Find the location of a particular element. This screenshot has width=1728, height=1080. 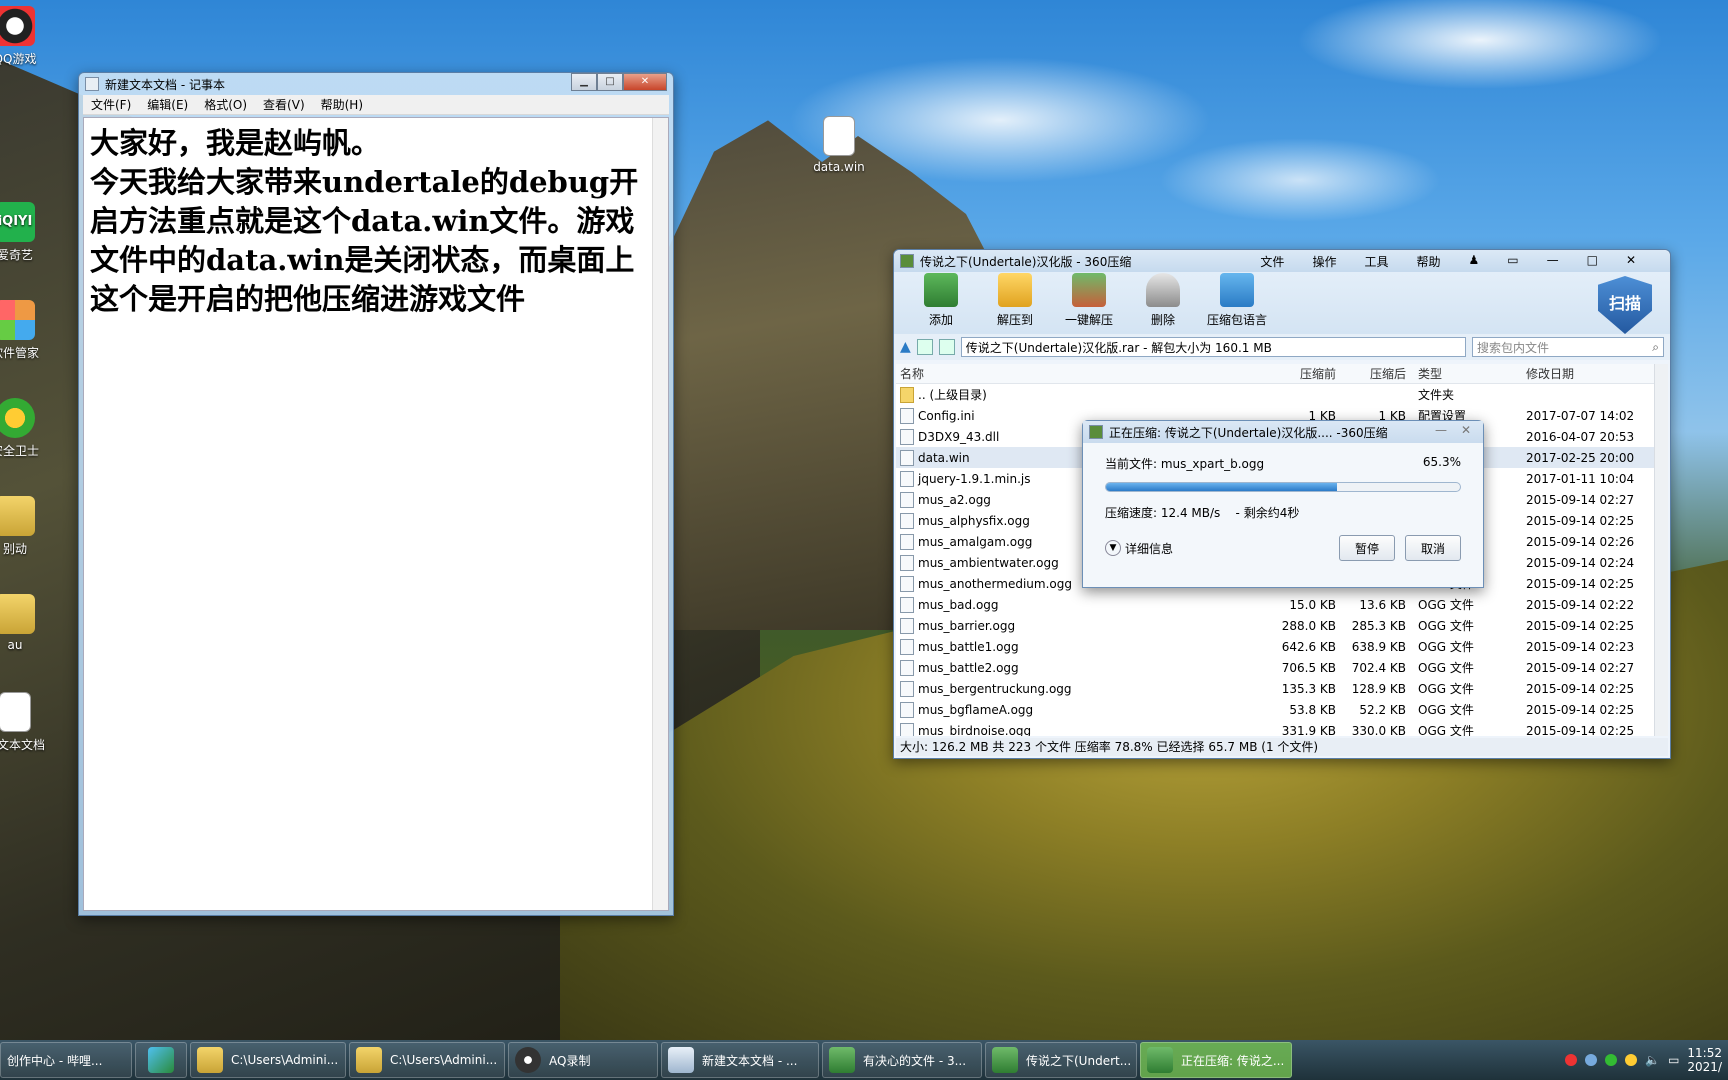

zip-menu-file: 文件 is located at coordinates (1272, 261).